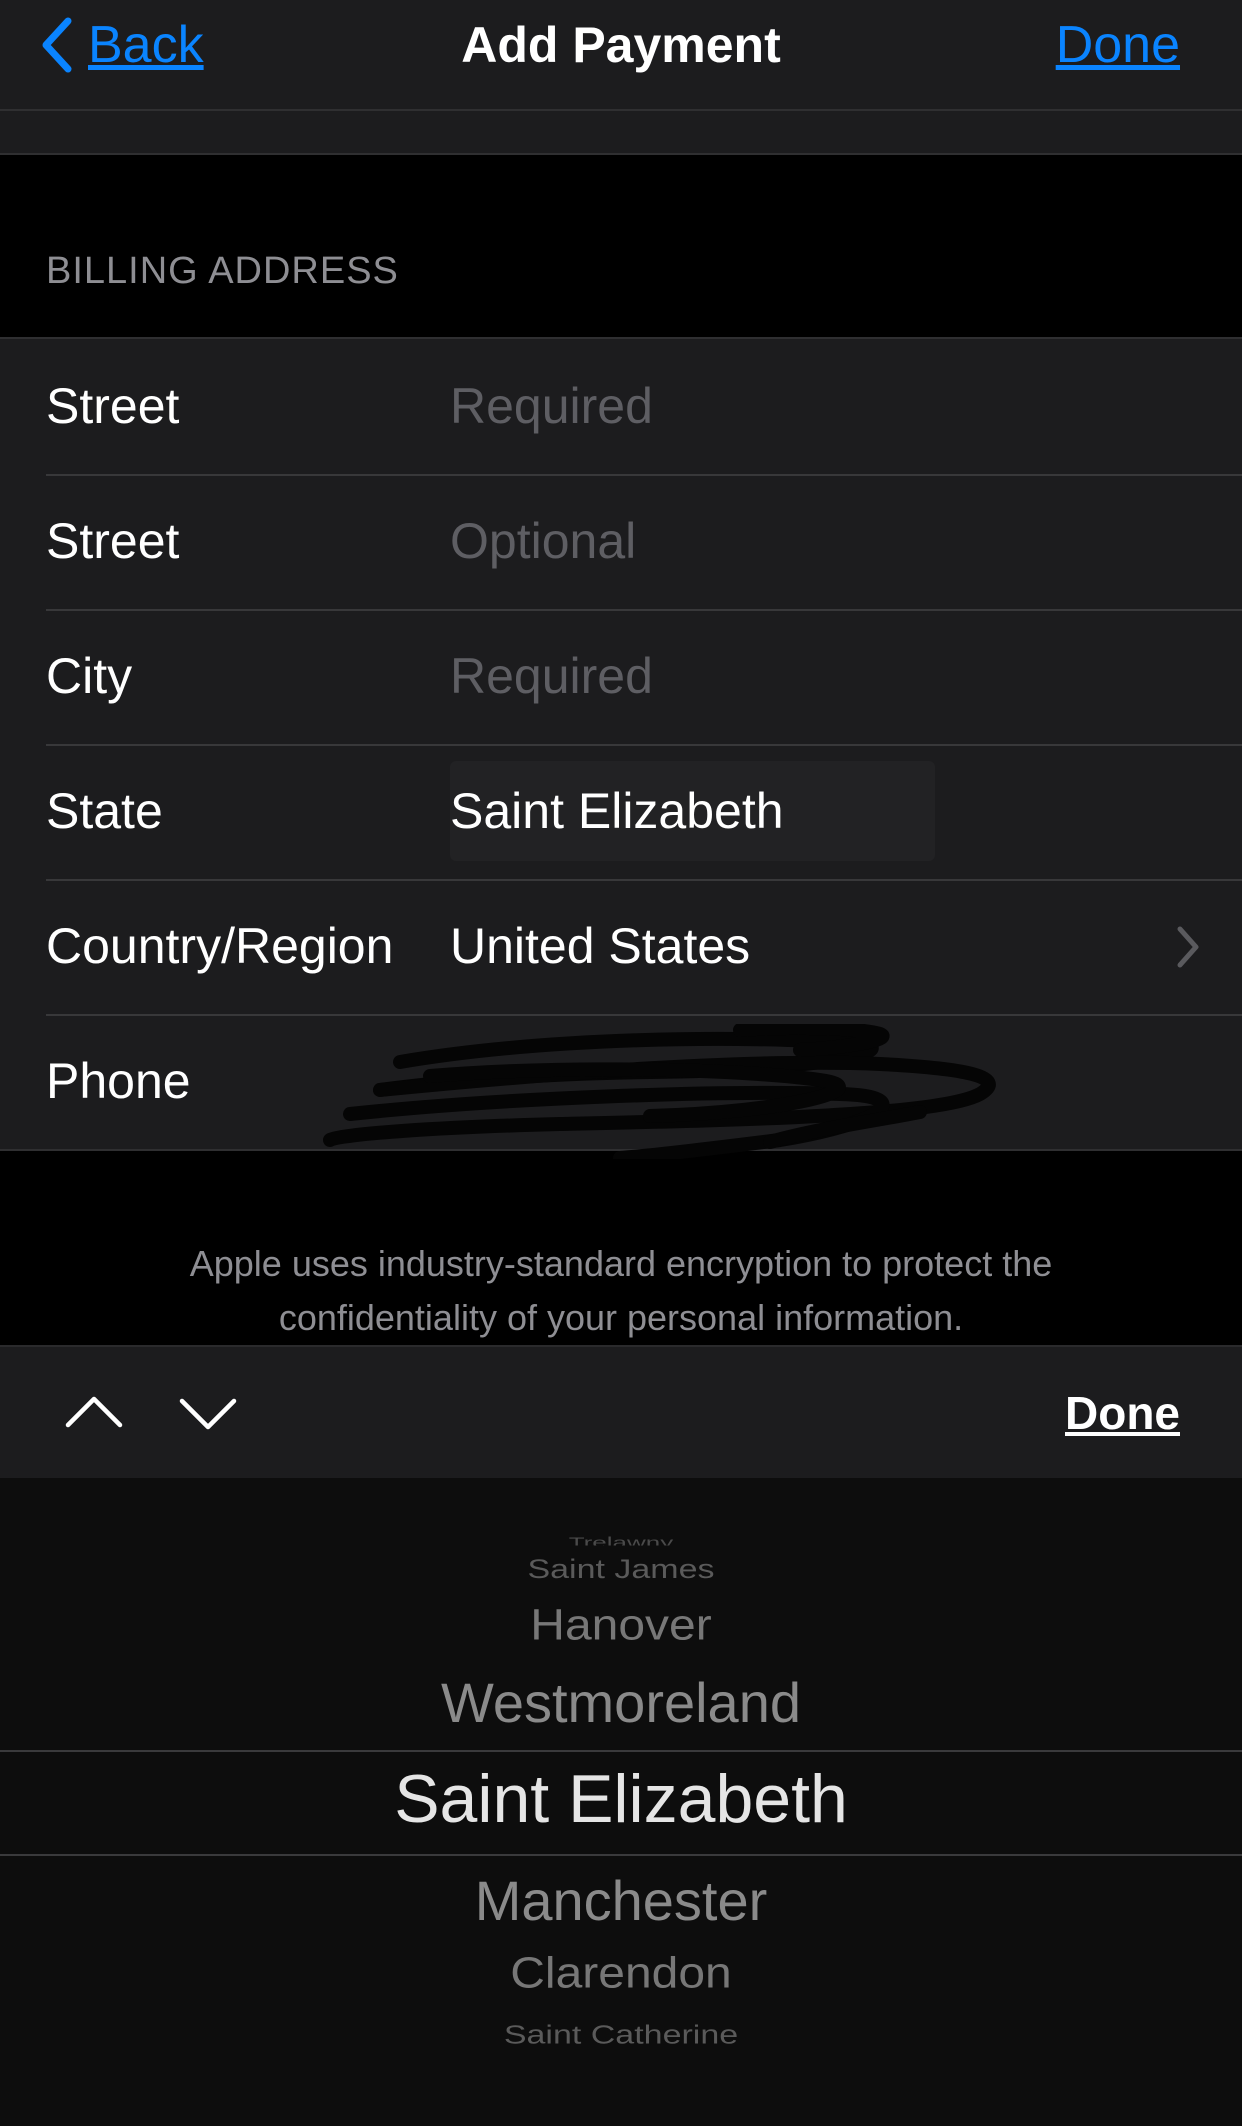  I want to click on picker-item: Westmoreland, so click(621, 1702).